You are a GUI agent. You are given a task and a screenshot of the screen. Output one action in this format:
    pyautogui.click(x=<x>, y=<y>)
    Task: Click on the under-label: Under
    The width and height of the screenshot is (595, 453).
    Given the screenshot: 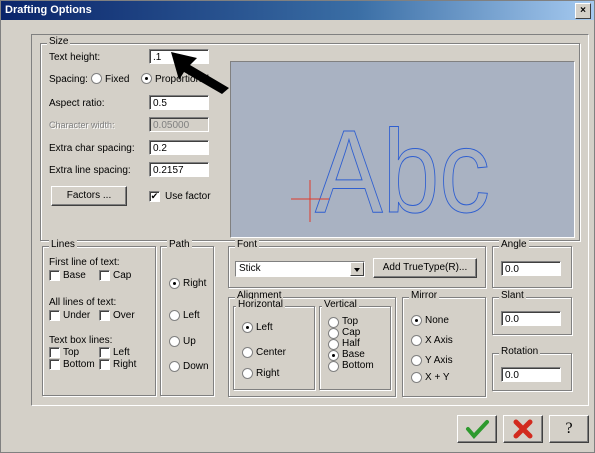 What is the action you would take?
    pyautogui.click(x=77, y=315)
    